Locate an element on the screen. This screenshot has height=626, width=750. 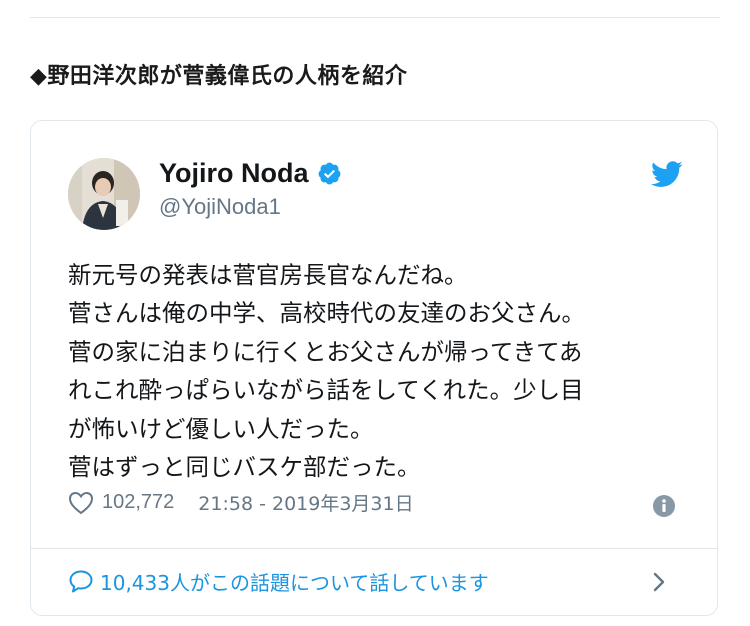
author-name-row: Yojiro Noda is located at coordinates (250, 173).